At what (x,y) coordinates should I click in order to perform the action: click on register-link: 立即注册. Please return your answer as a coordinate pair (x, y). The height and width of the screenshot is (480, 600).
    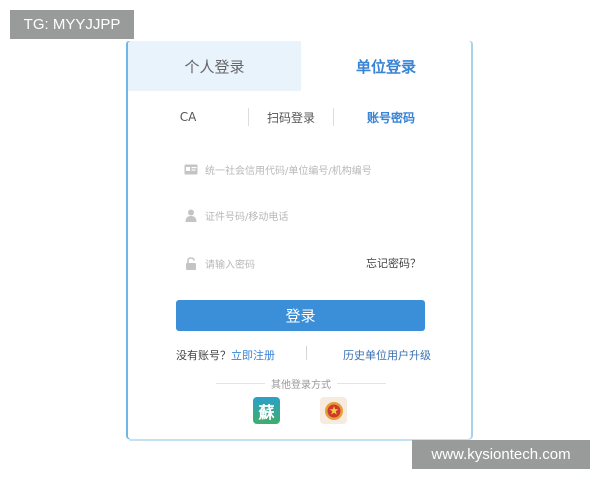
    Looking at the image, I should click on (253, 355).